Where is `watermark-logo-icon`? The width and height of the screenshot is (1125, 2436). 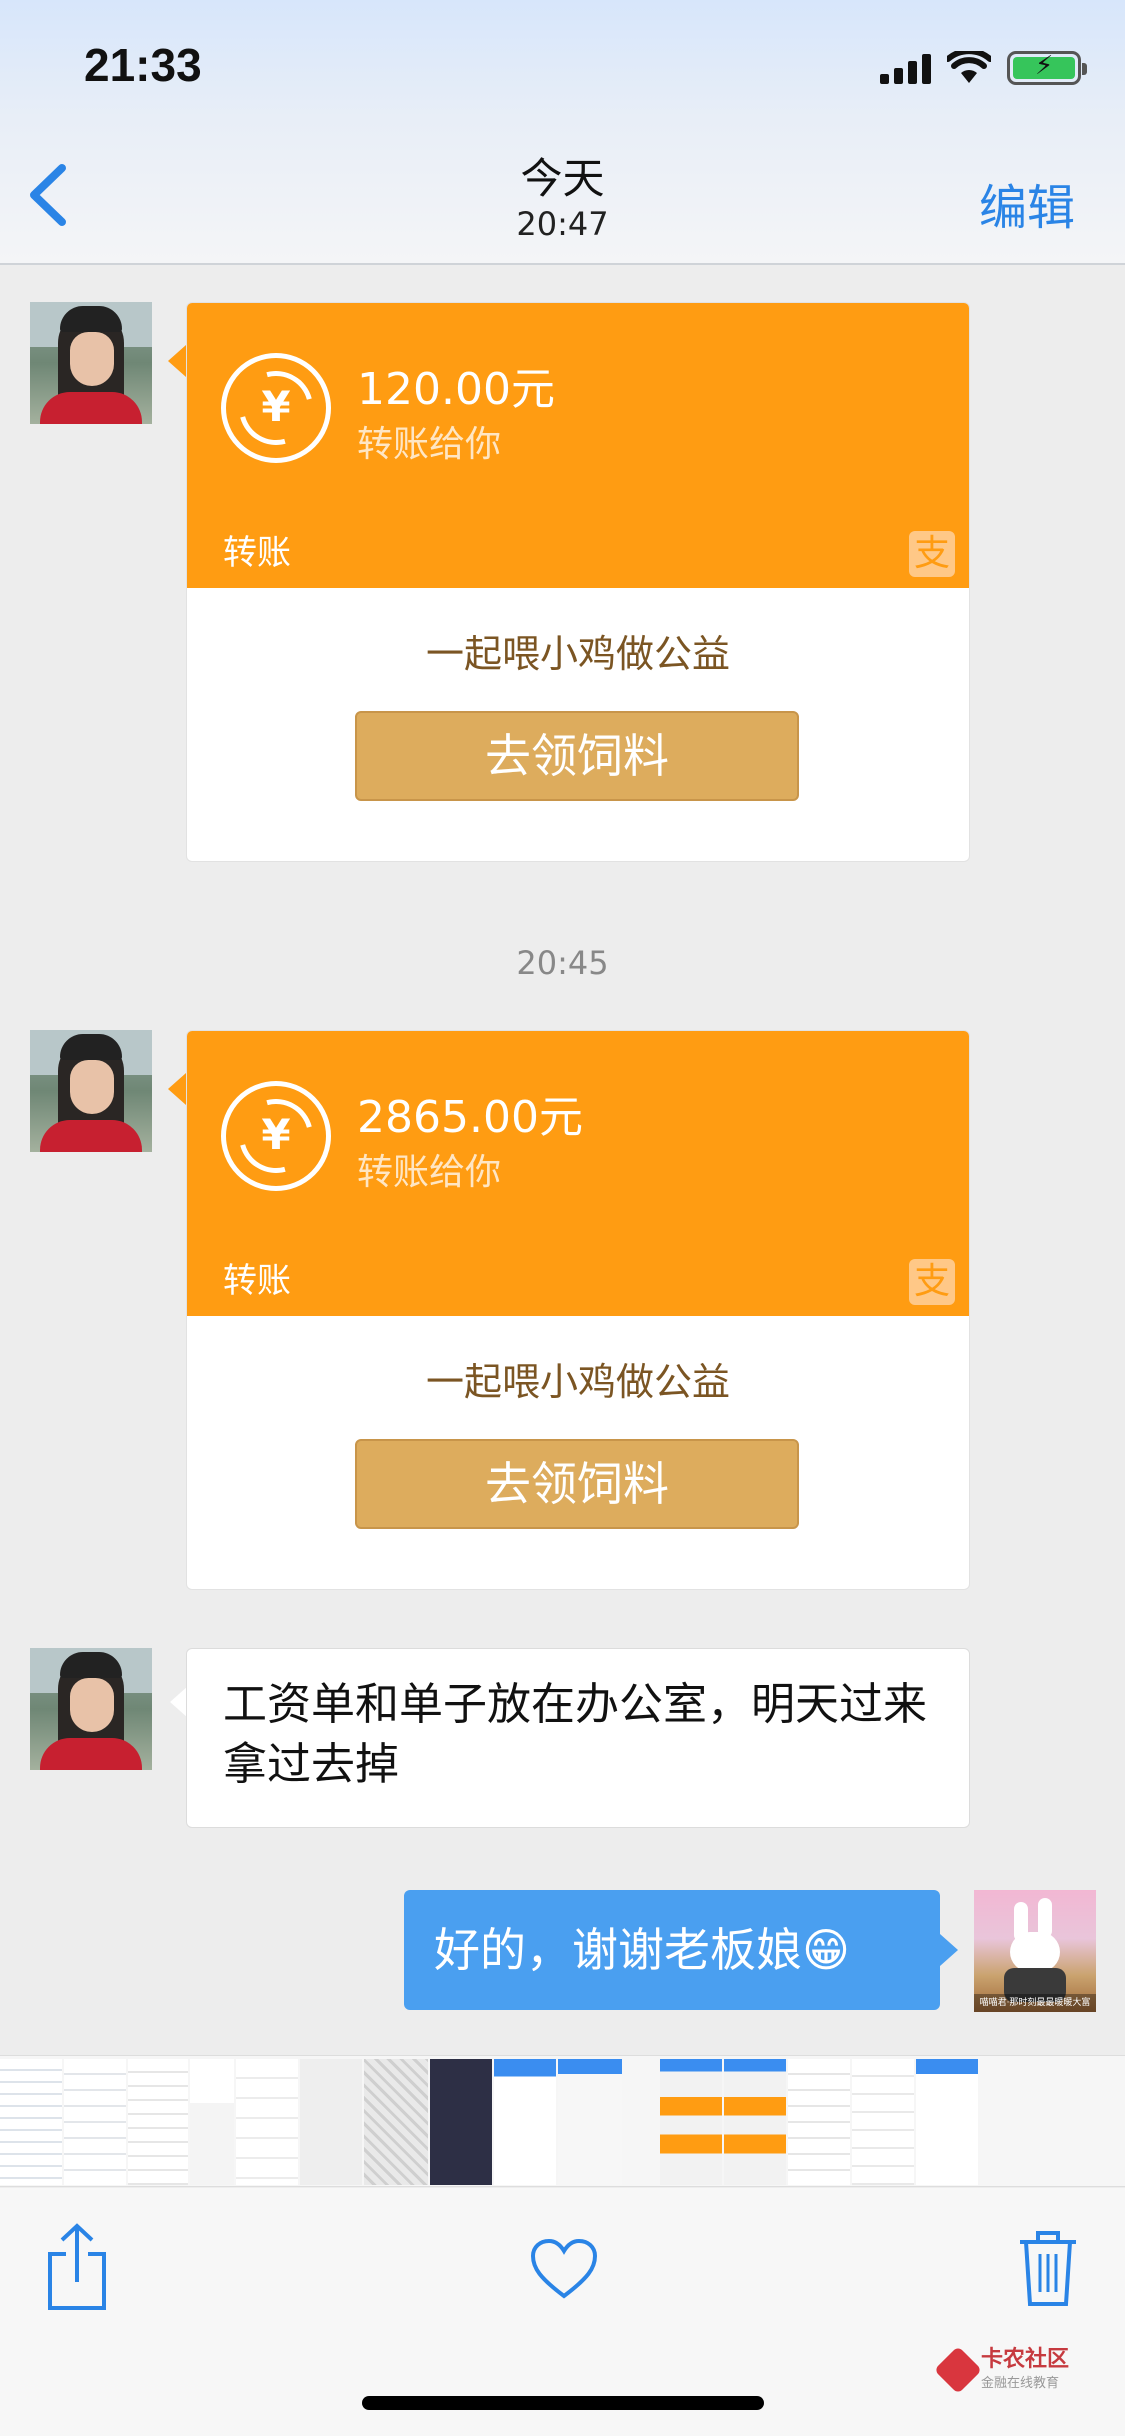
watermark-logo-icon is located at coordinates (958, 2369).